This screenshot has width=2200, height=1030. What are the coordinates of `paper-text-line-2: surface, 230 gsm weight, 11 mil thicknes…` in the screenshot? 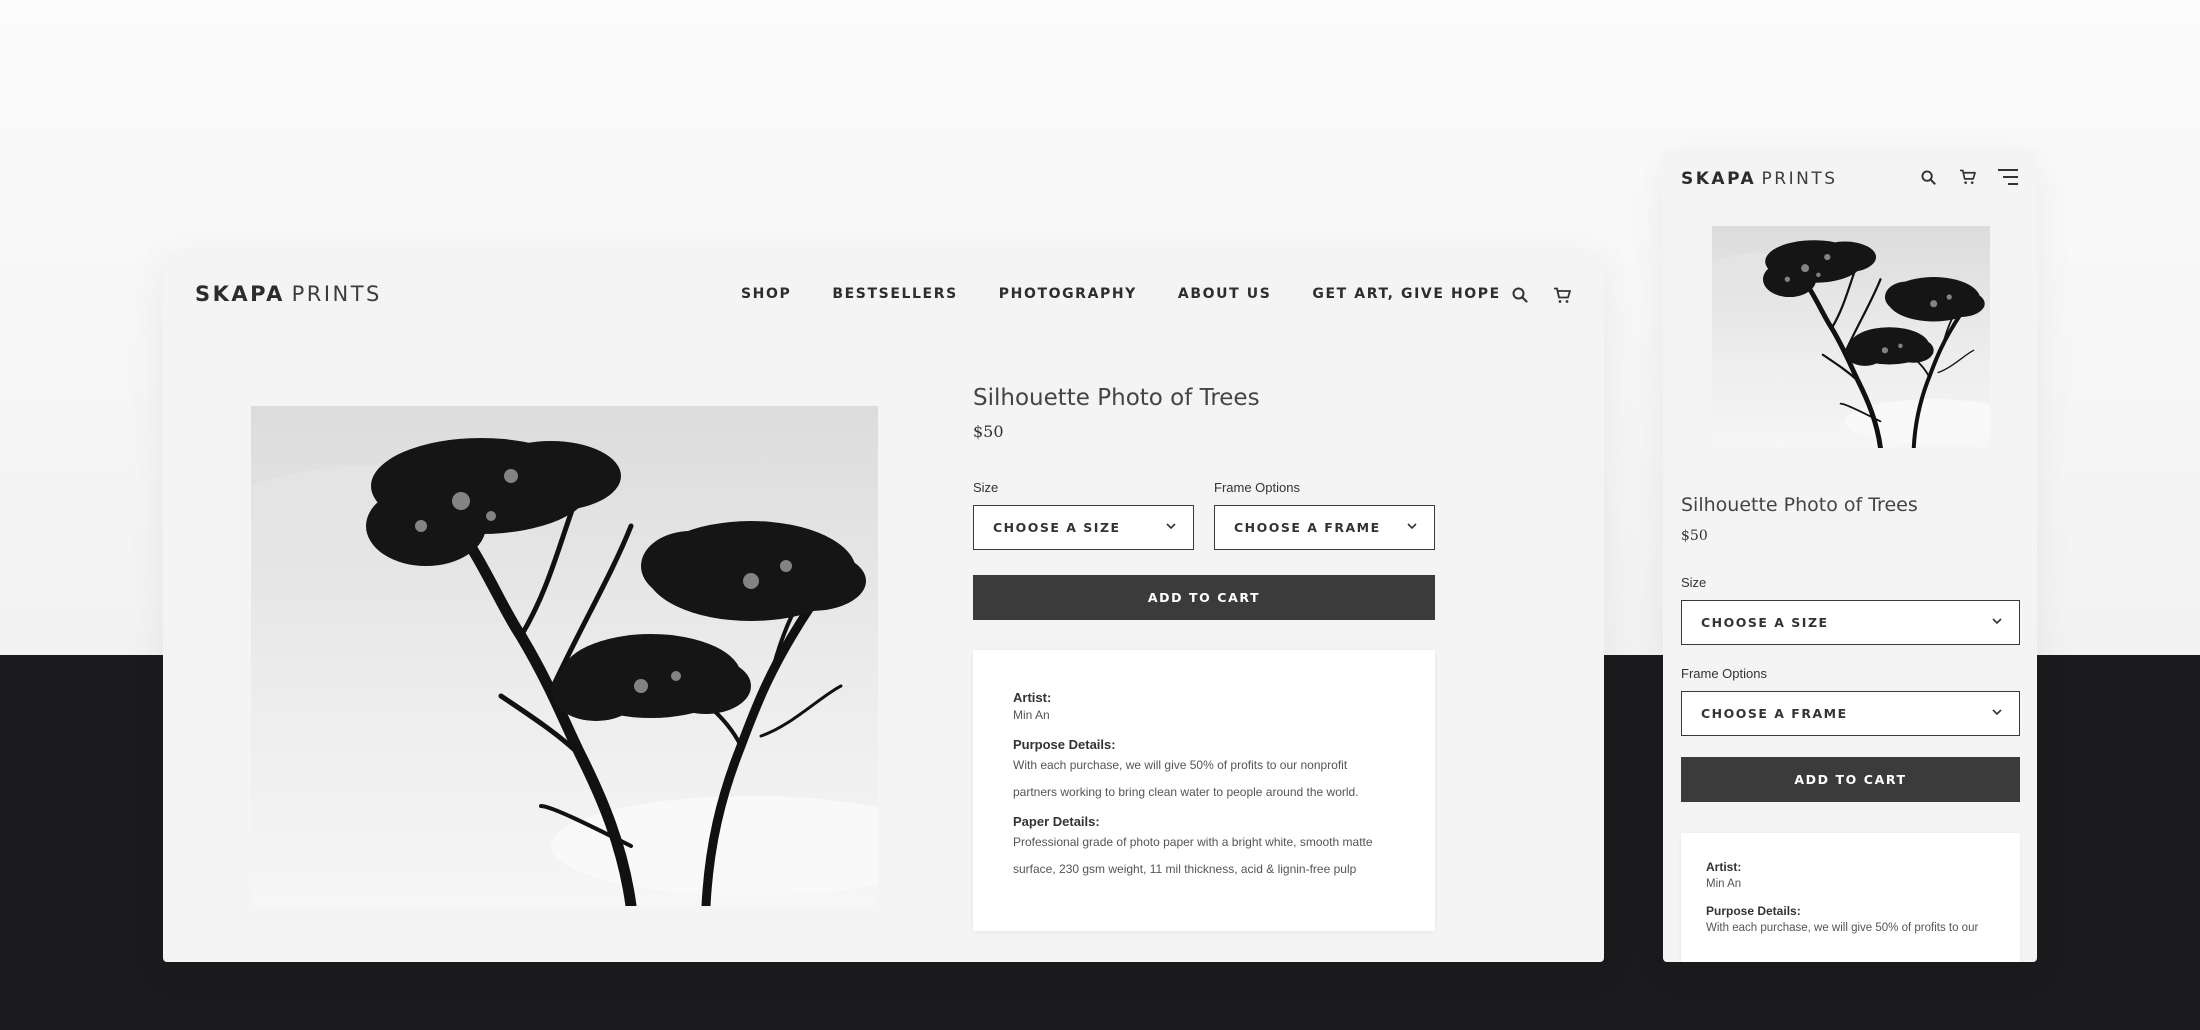 It's located at (1185, 869).